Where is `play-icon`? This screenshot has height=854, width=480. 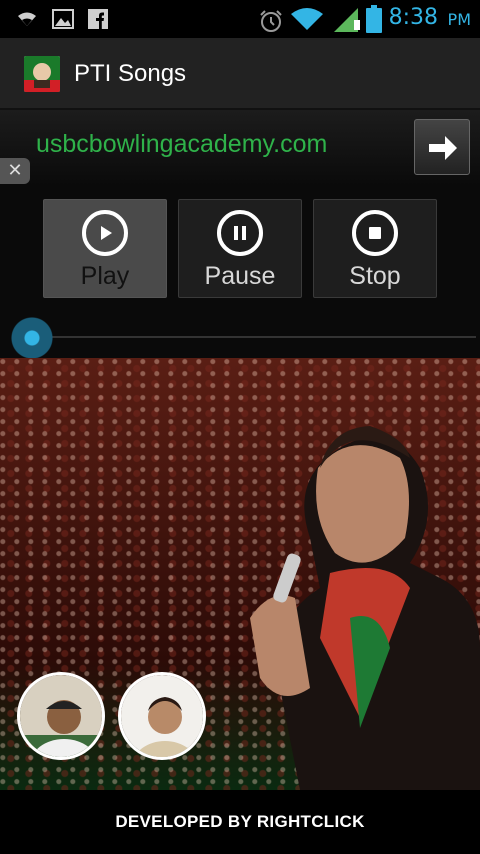 play-icon is located at coordinates (105, 233).